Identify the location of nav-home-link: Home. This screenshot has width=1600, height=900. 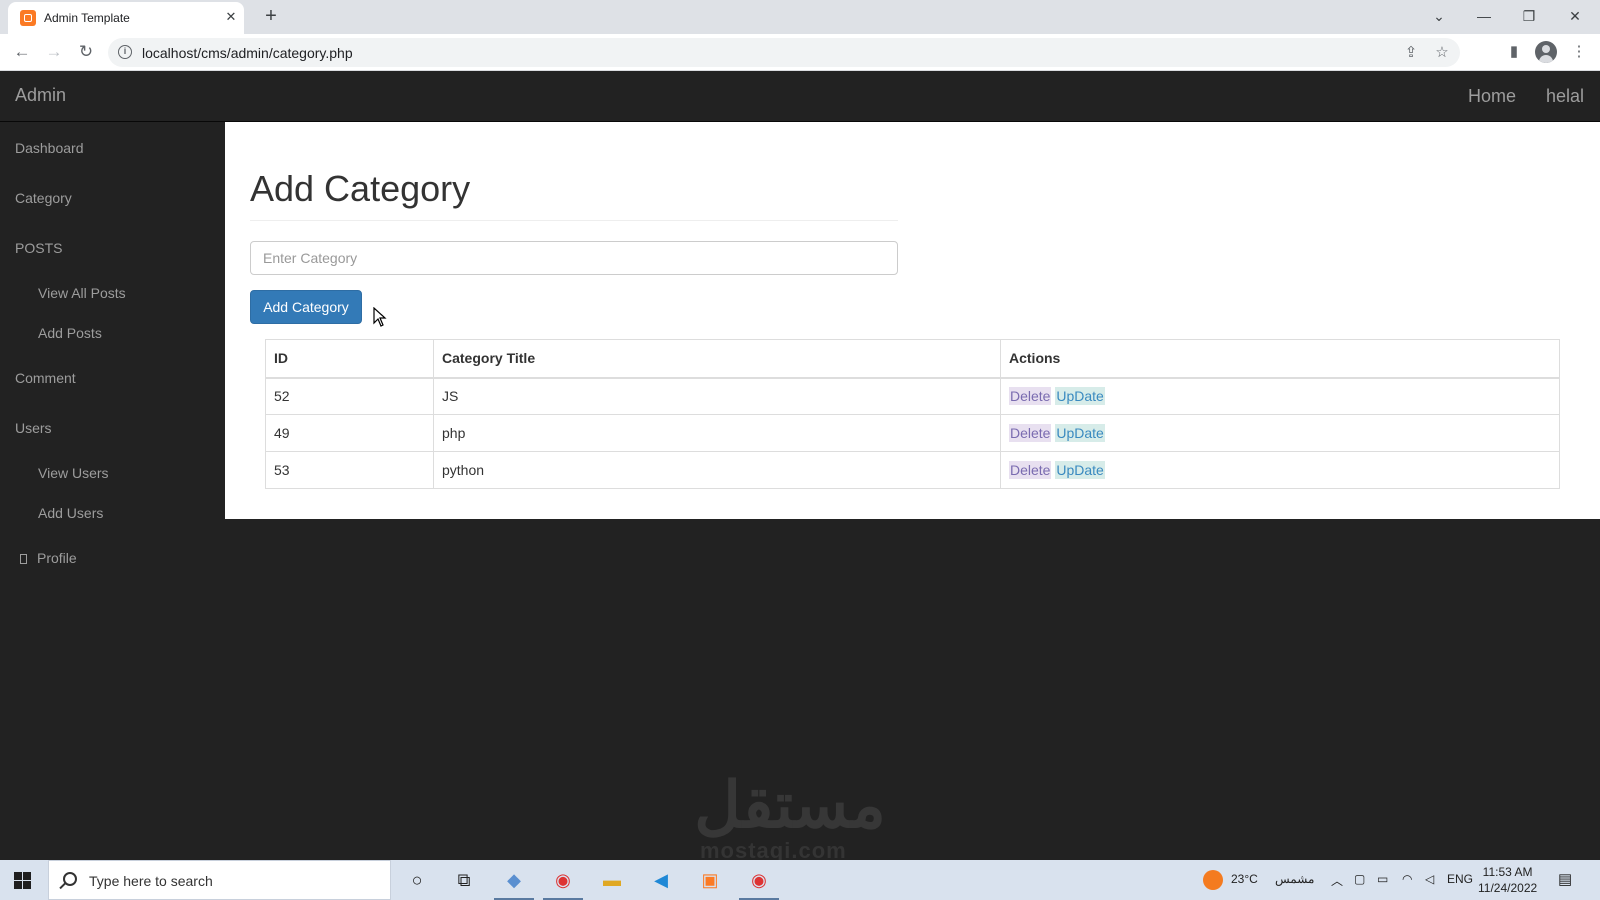
(1492, 96).